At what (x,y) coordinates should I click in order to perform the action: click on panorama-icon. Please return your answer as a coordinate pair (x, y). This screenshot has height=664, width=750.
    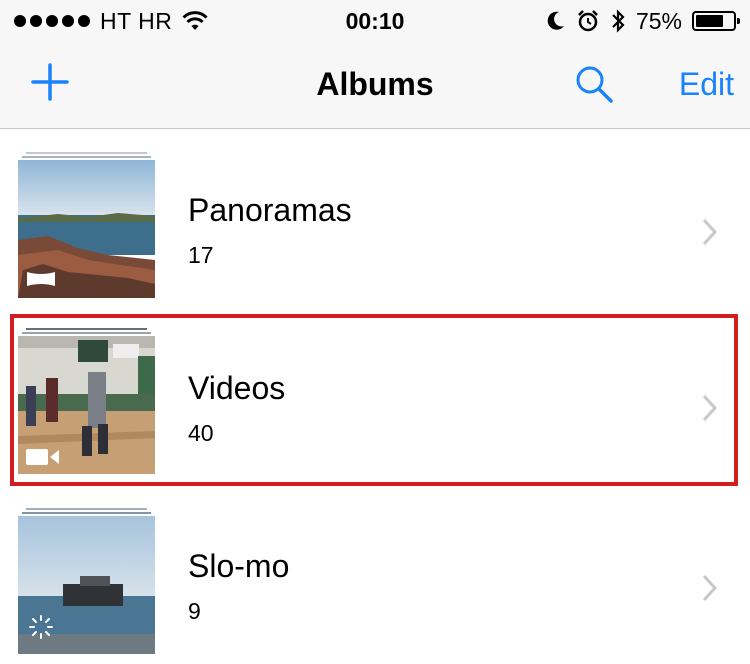
    Looking at the image, I should click on (41, 279).